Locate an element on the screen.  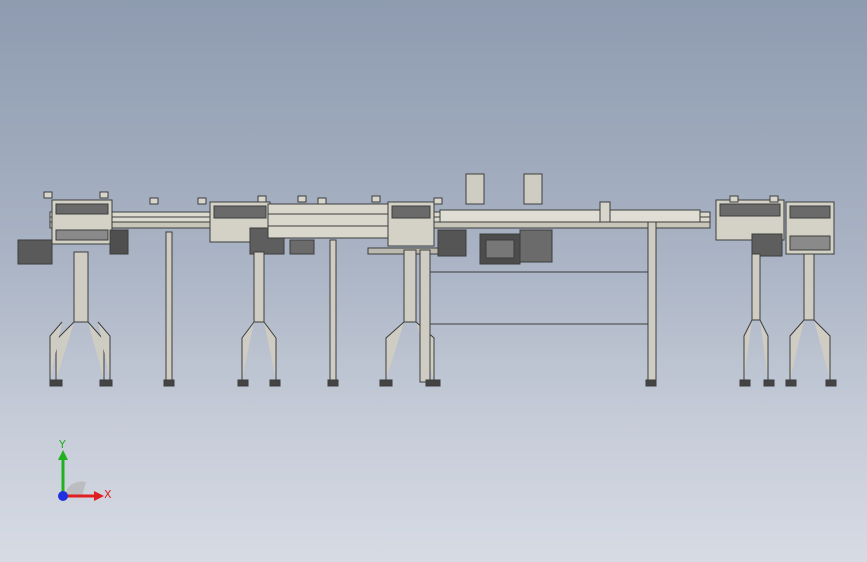
turntable-left is located at coordinates (73, 232).